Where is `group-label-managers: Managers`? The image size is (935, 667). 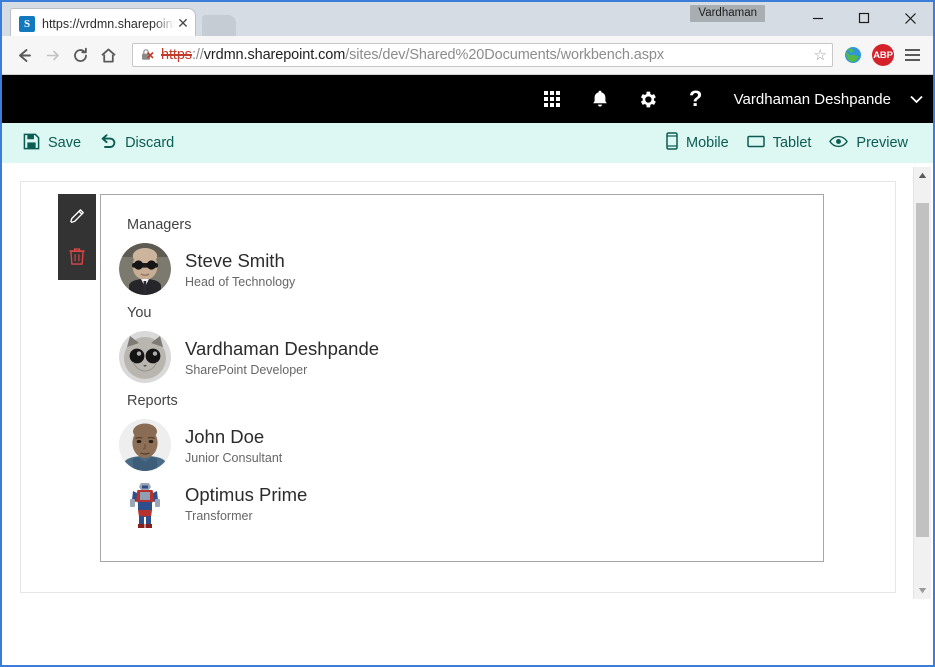
group-label-managers: Managers is located at coordinates (159, 225).